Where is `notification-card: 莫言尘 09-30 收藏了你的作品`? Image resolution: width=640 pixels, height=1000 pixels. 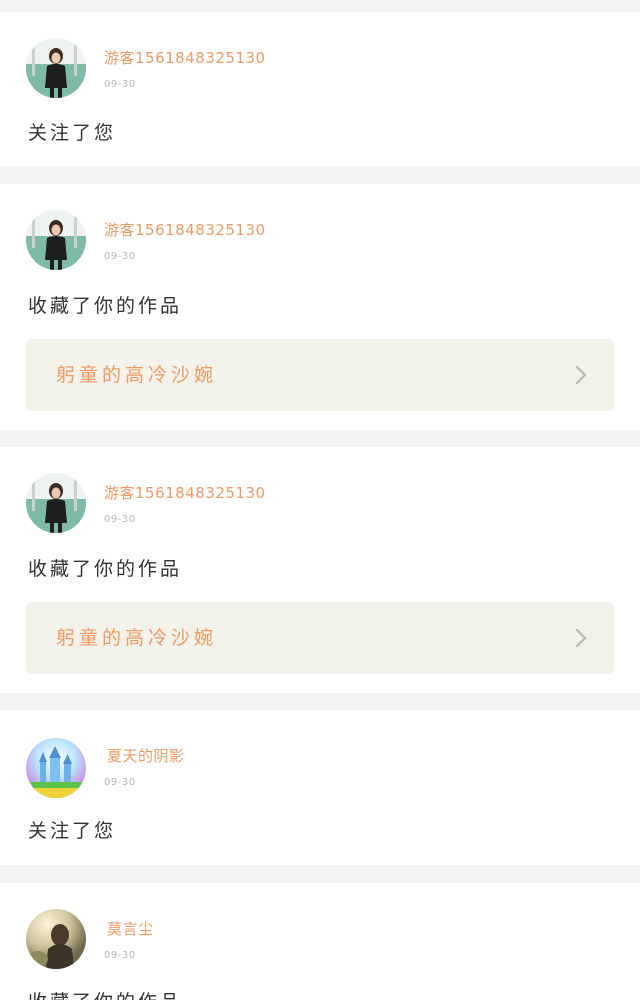 notification-card: 莫言尘 09-30 收藏了你的作品 is located at coordinates (320, 941).